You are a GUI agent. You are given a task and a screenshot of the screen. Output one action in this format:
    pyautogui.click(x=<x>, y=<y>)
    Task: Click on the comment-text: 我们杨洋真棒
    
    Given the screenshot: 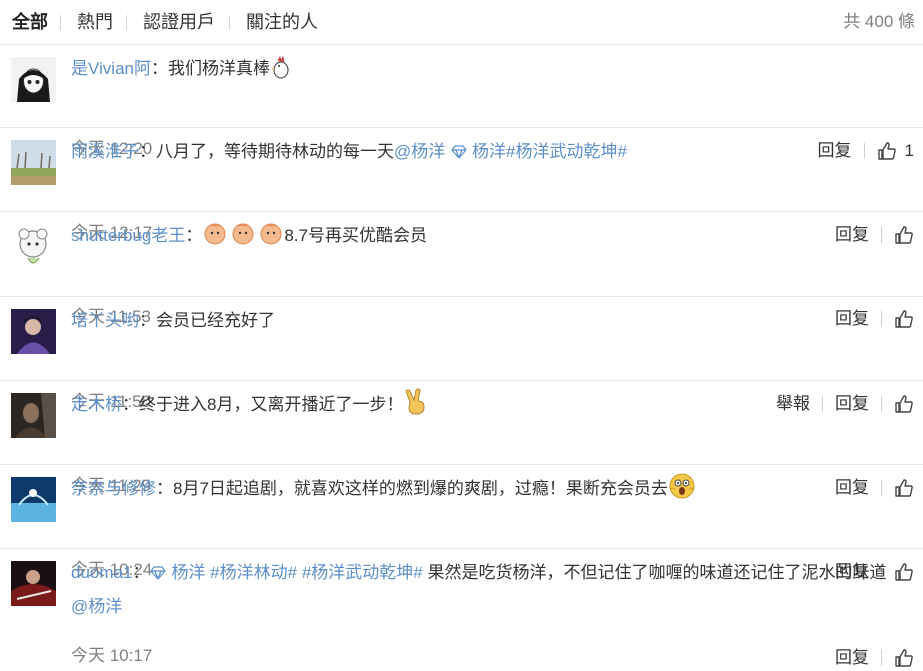 What is the action you would take?
    pyautogui.click(x=219, y=68)
    